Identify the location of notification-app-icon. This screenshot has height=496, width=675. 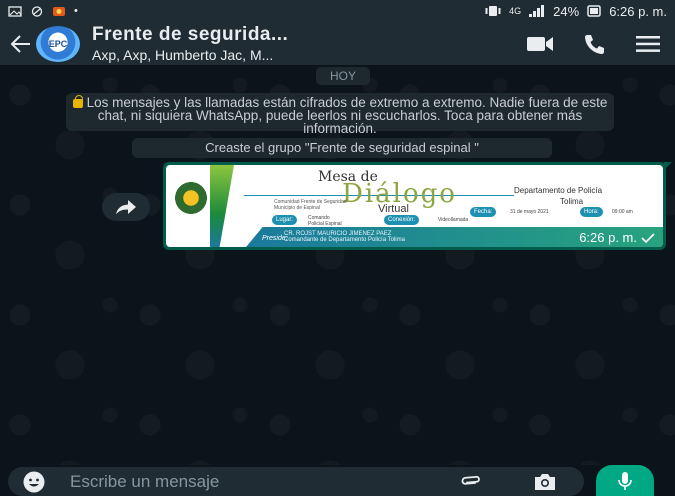
(59, 11).